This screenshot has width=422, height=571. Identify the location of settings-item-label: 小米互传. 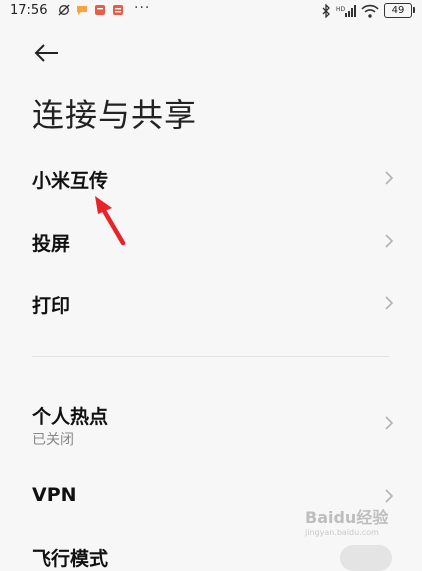
(70, 181).